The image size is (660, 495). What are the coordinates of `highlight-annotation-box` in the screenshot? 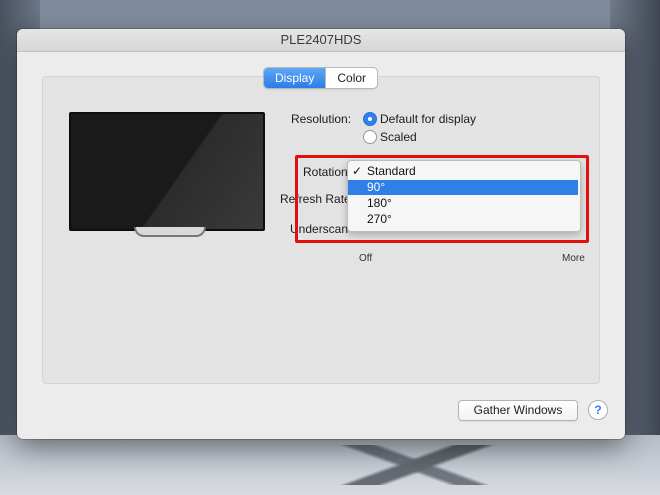 It's located at (442, 199).